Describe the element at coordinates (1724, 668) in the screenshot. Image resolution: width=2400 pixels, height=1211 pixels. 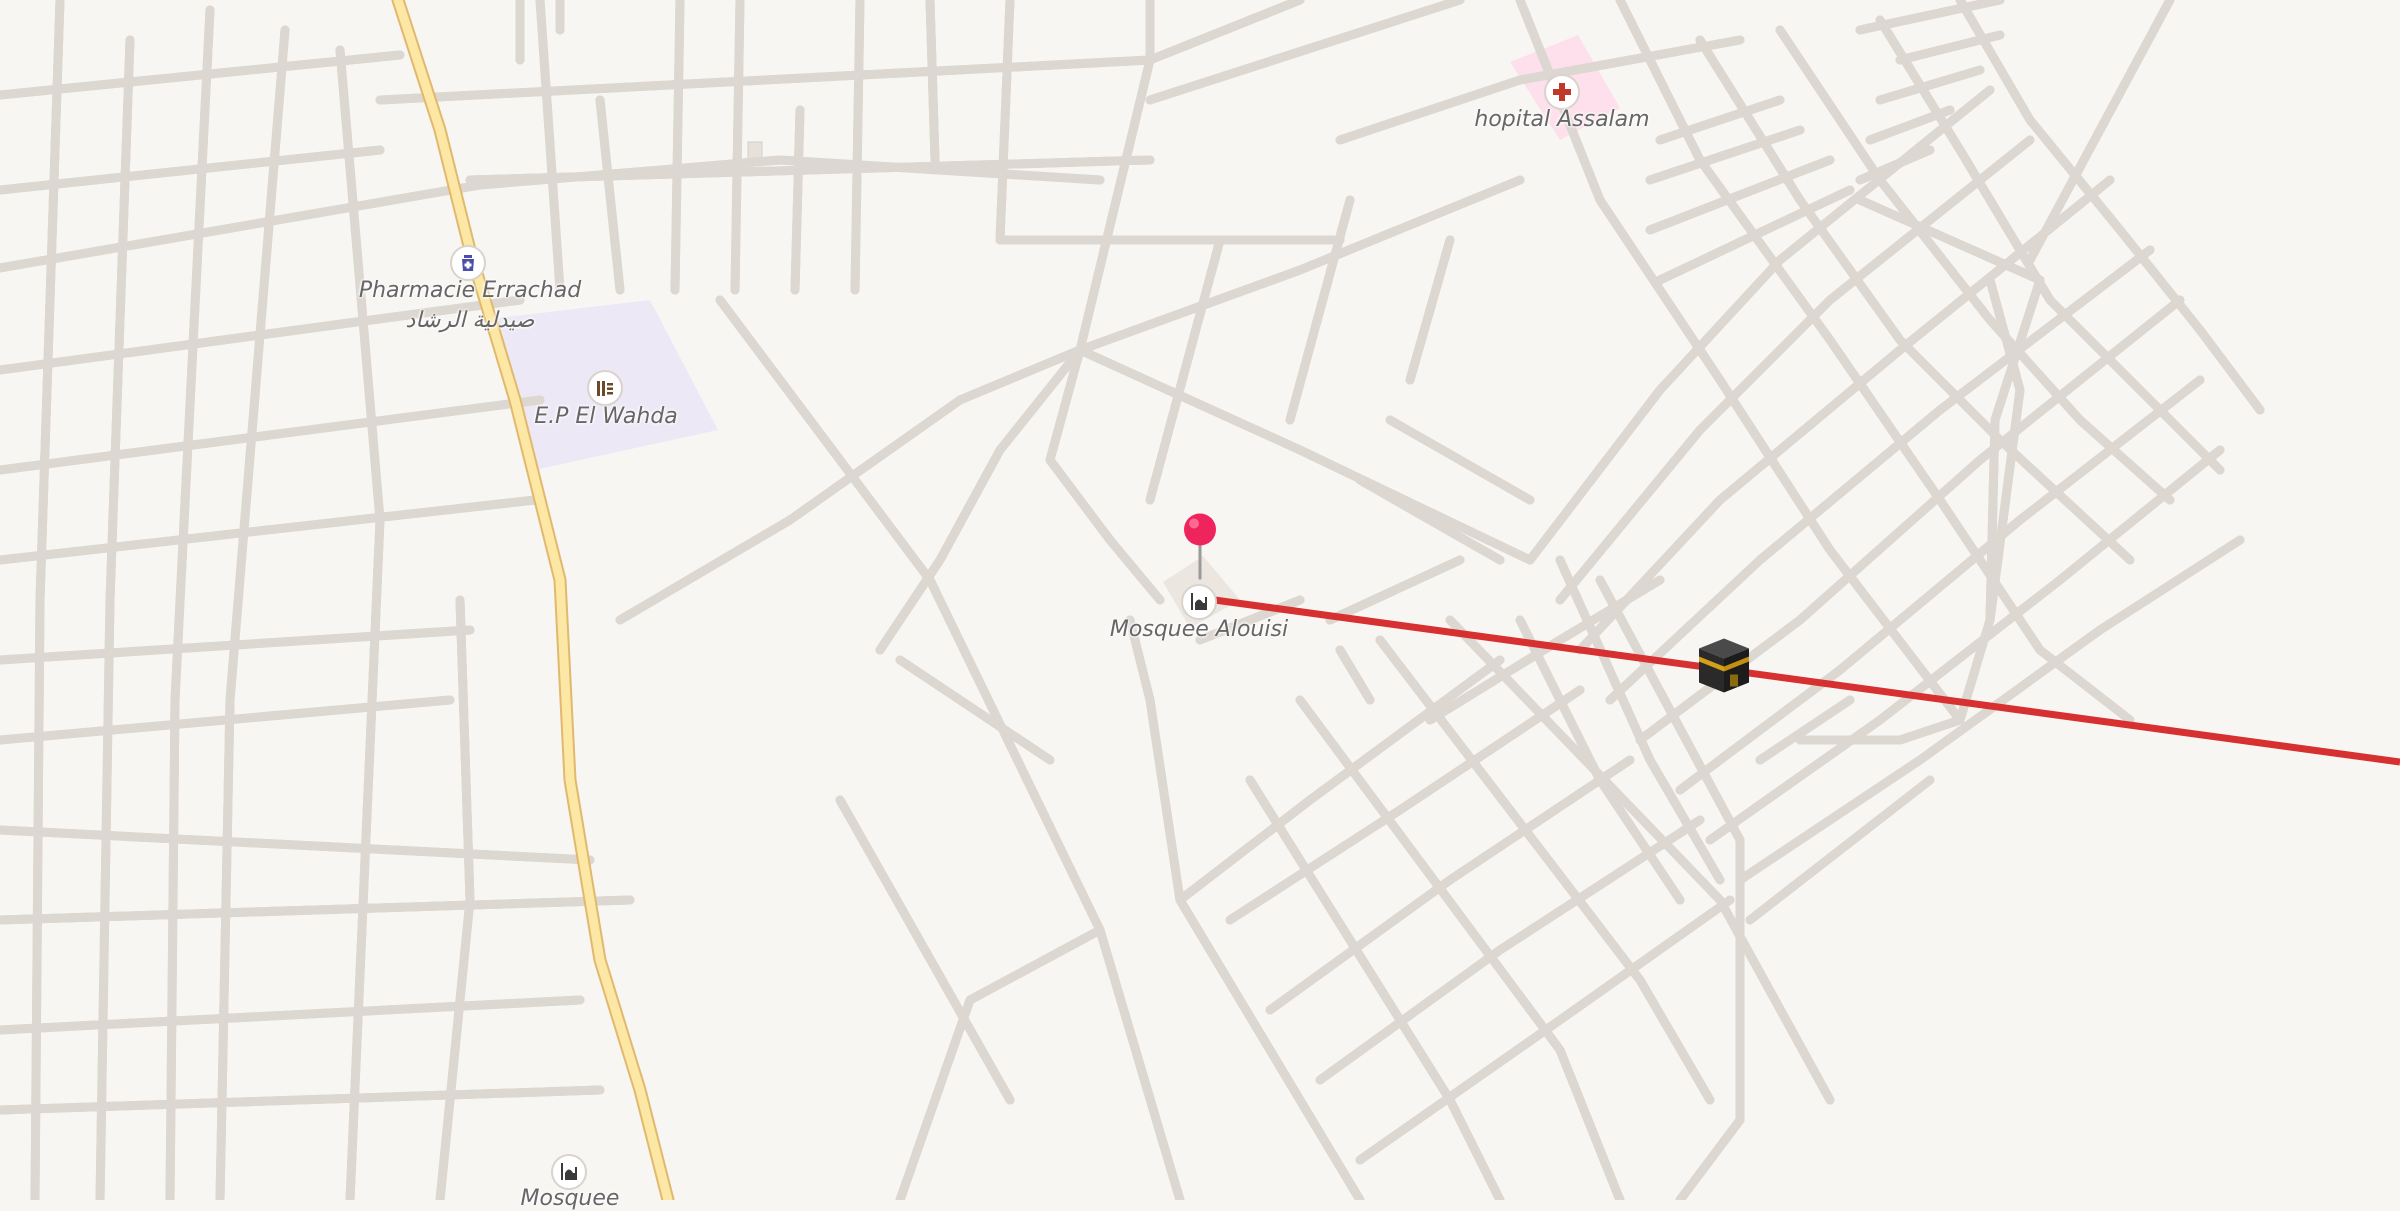
I see `kaaba-icon` at that location.